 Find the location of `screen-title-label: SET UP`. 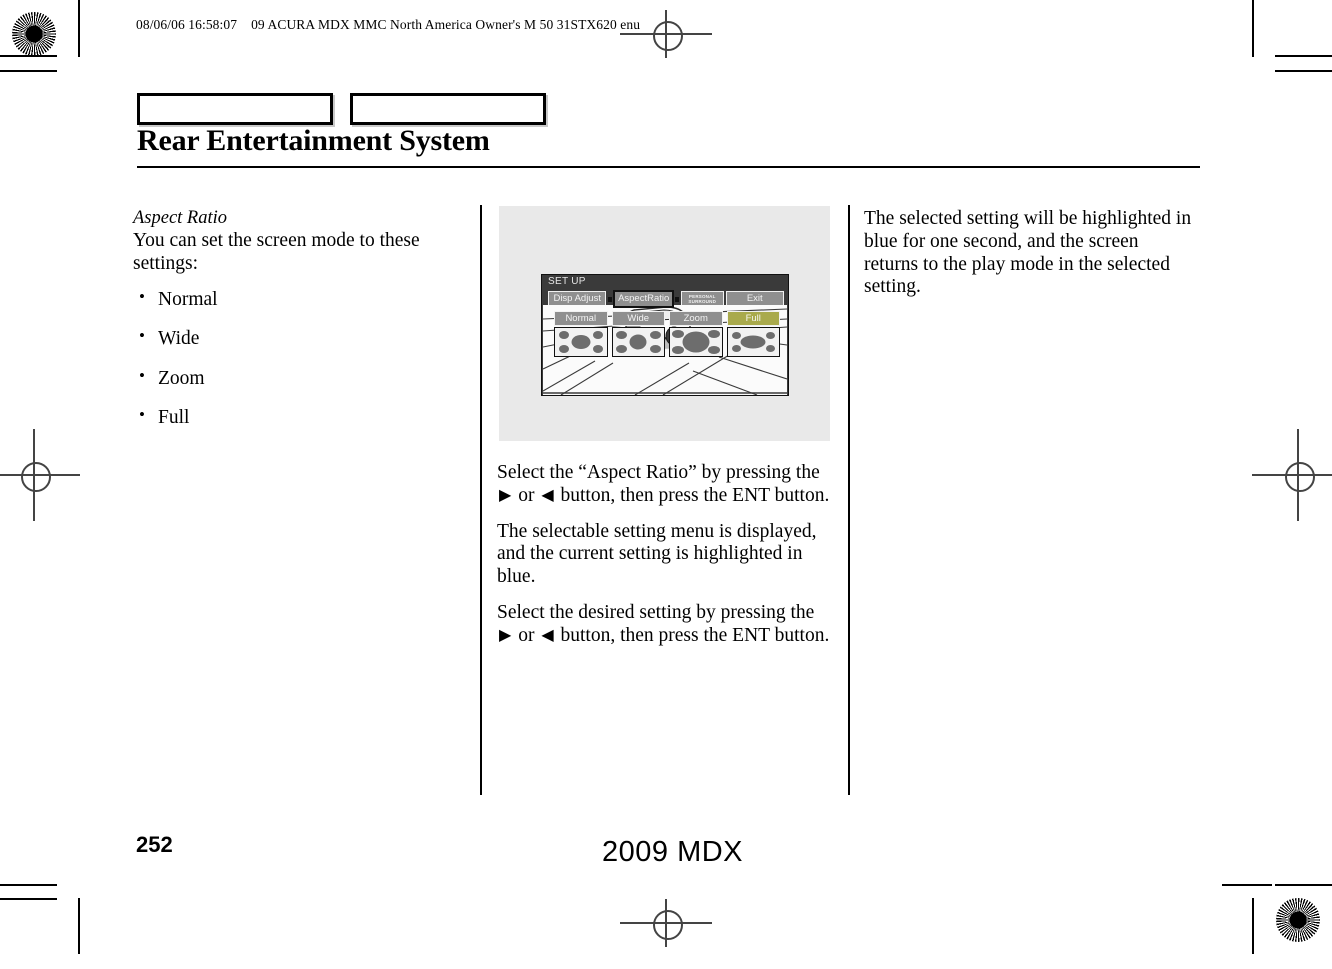

screen-title-label: SET UP is located at coordinates (567, 281).